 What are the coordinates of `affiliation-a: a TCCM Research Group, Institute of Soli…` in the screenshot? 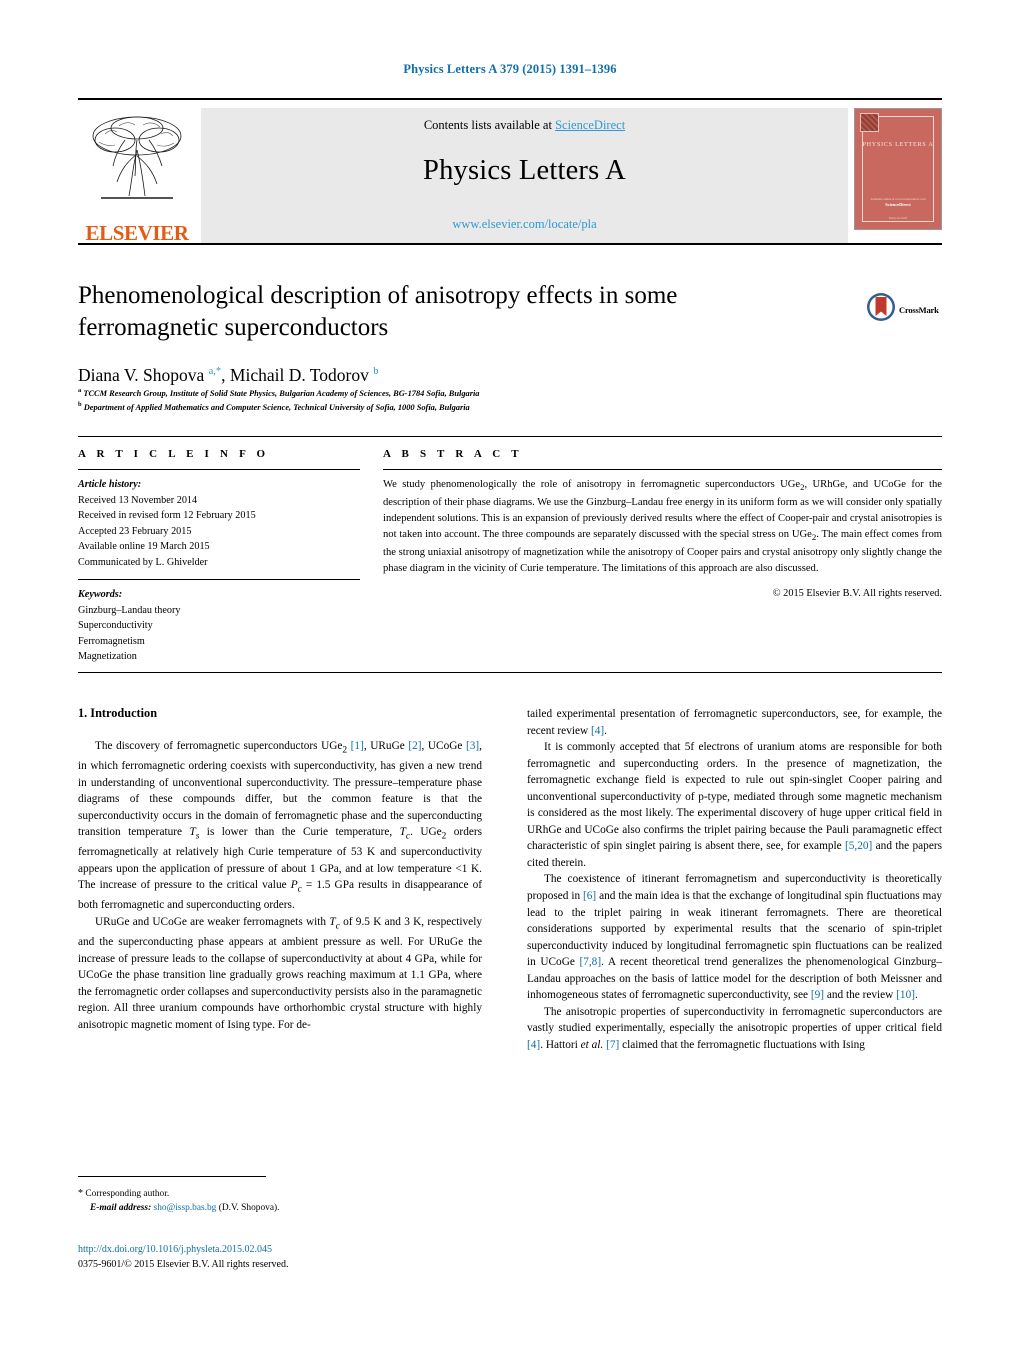 It's located at (279, 392).